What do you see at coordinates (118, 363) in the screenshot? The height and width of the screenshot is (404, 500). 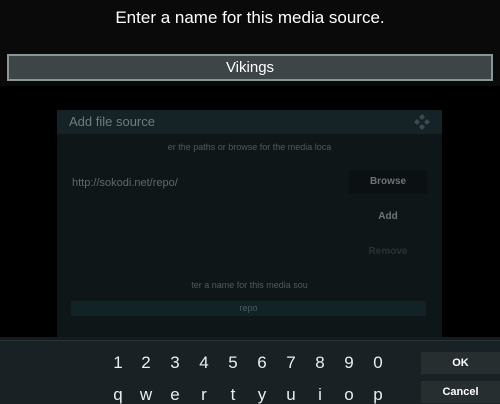 I see `key-1: 1` at bounding box center [118, 363].